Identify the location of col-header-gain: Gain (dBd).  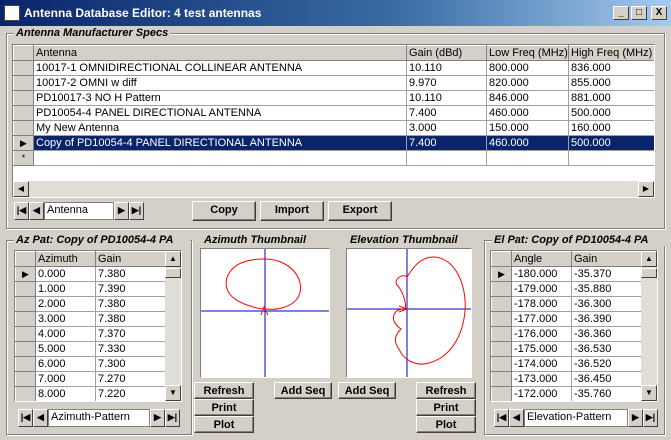
(446, 53).